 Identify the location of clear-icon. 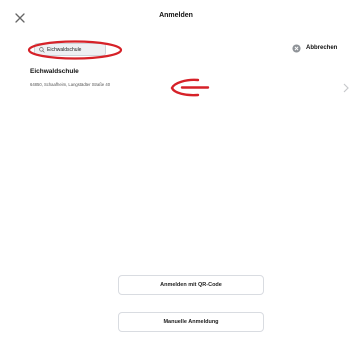
(296, 48).